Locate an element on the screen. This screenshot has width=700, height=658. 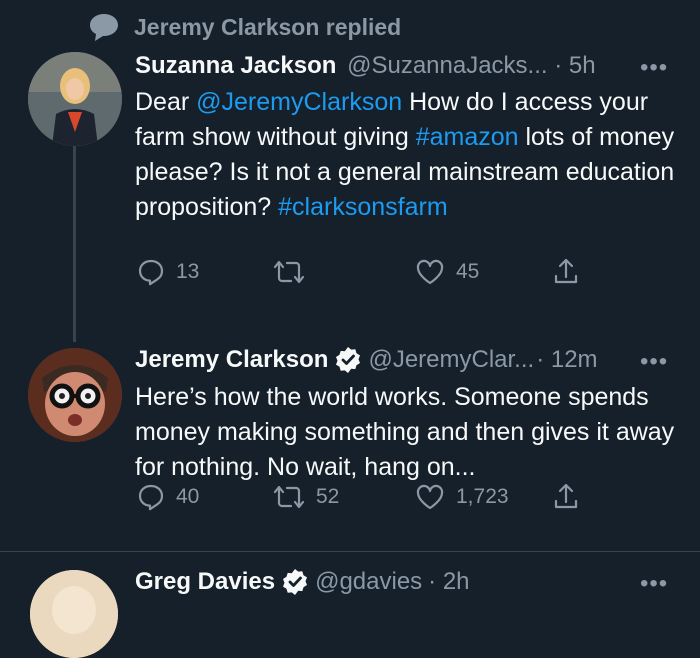
reply-button: 40 is located at coordinates (167, 497).